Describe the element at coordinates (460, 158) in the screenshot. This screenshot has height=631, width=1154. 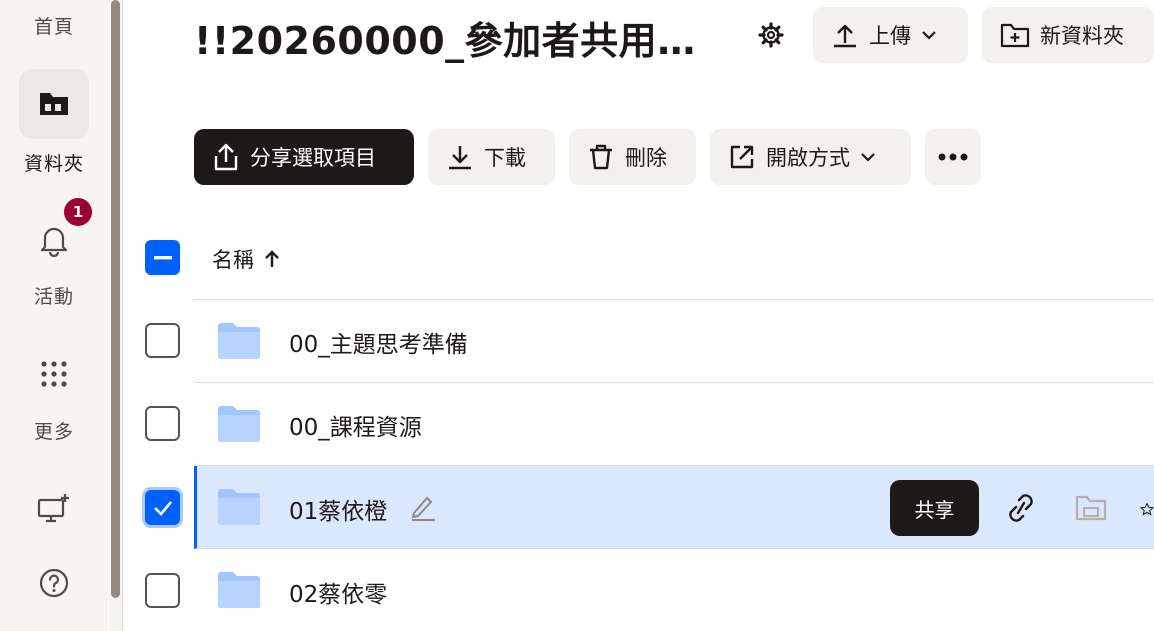
I see `download-icon` at that location.